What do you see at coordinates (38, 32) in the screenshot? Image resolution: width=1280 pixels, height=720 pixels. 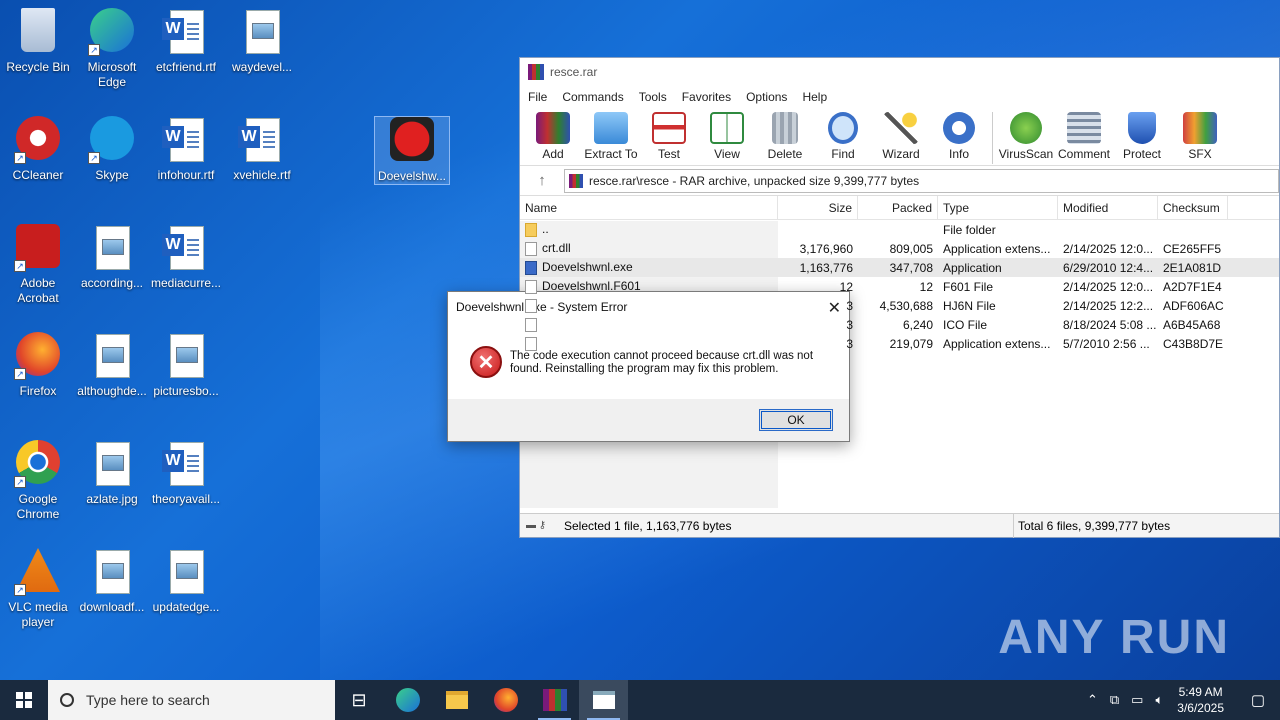 I see `recycle-bin-icon` at bounding box center [38, 32].